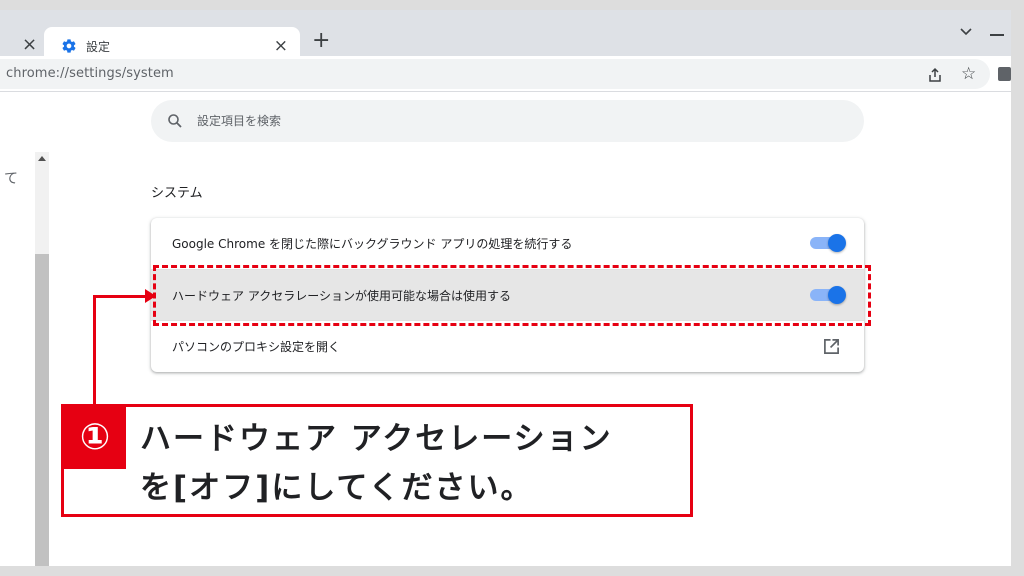 The width and height of the screenshot is (1024, 576). I want to click on gear-icon, so click(69, 46).